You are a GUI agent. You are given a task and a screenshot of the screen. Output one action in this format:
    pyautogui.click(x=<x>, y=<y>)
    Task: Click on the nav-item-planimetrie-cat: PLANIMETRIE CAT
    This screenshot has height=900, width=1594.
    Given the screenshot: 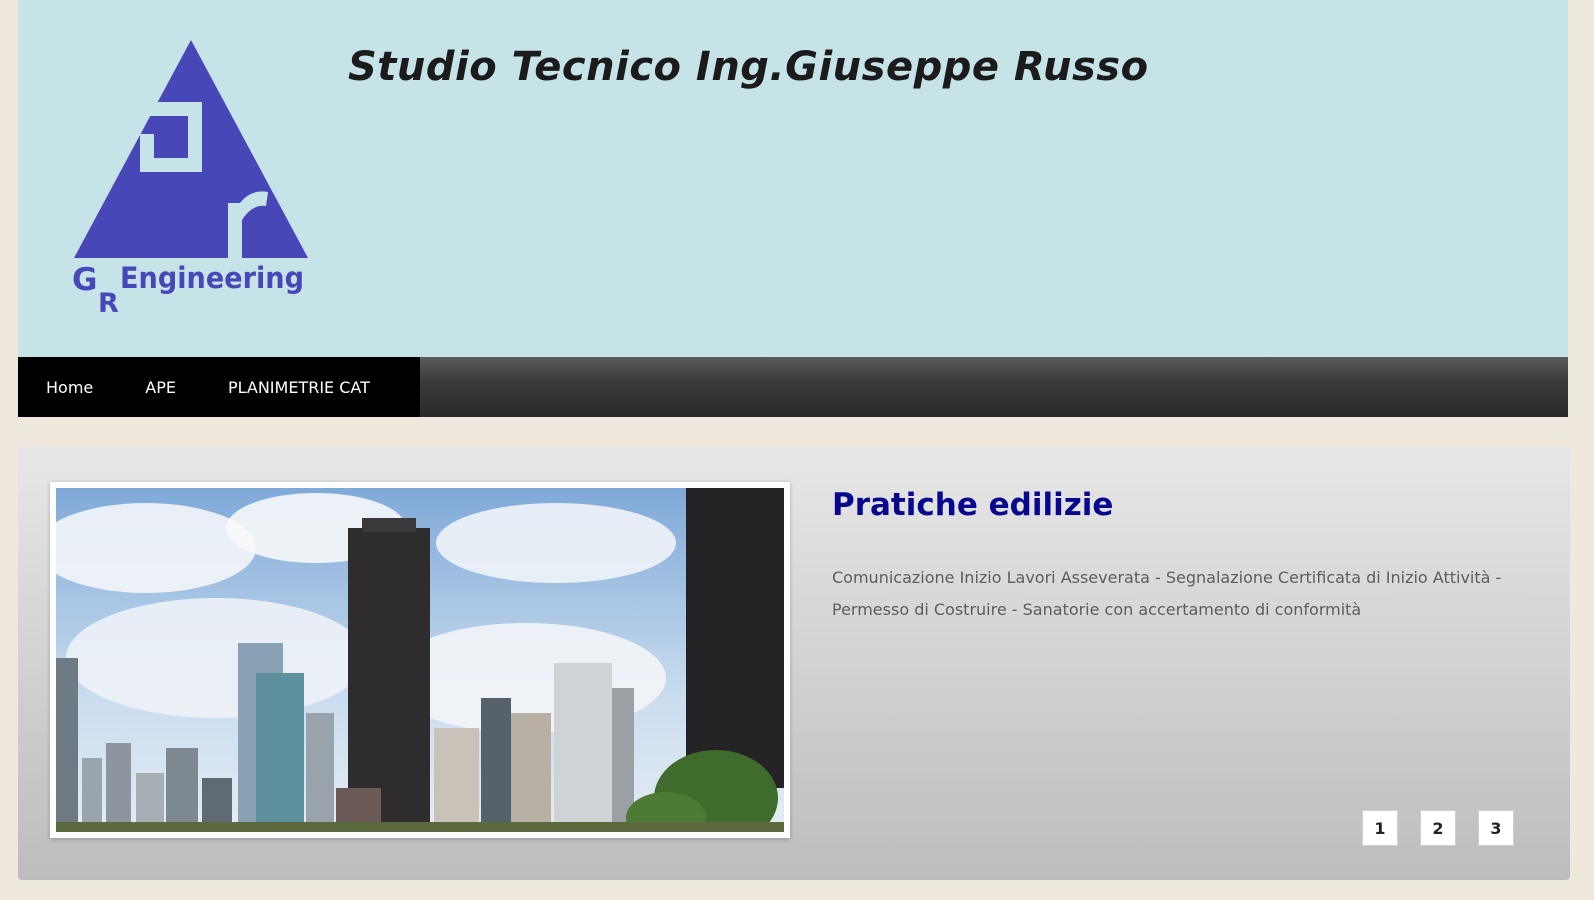 What is the action you would take?
    pyautogui.click(x=273, y=387)
    